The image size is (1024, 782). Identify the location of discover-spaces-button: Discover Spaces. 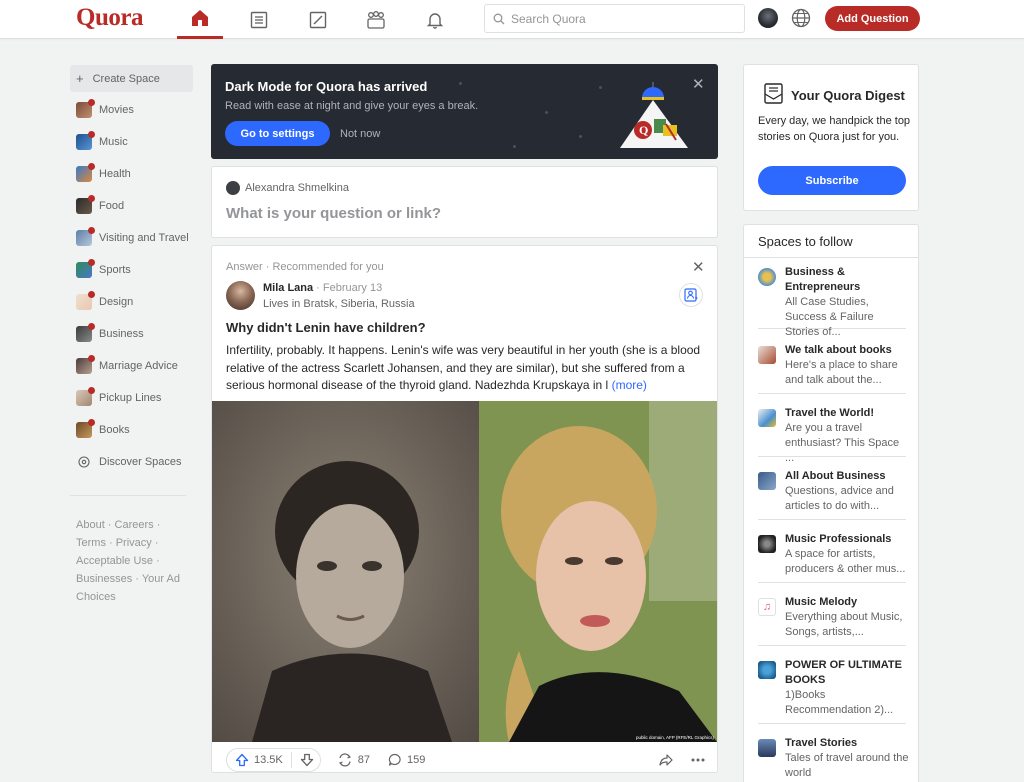
(131, 462).